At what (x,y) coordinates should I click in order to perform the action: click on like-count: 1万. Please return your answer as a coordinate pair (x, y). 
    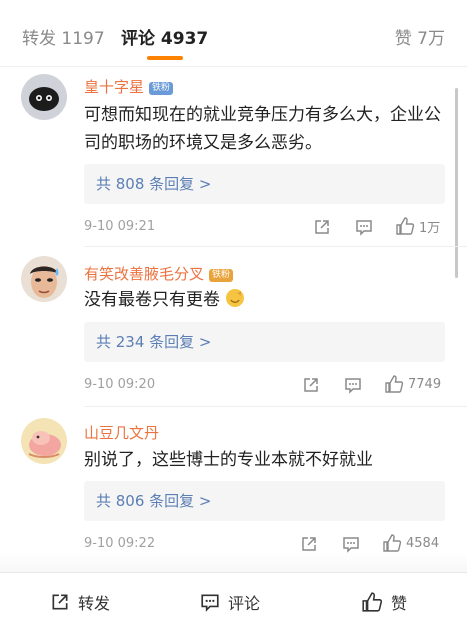
    Looking at the image, I should click on (430, 228).